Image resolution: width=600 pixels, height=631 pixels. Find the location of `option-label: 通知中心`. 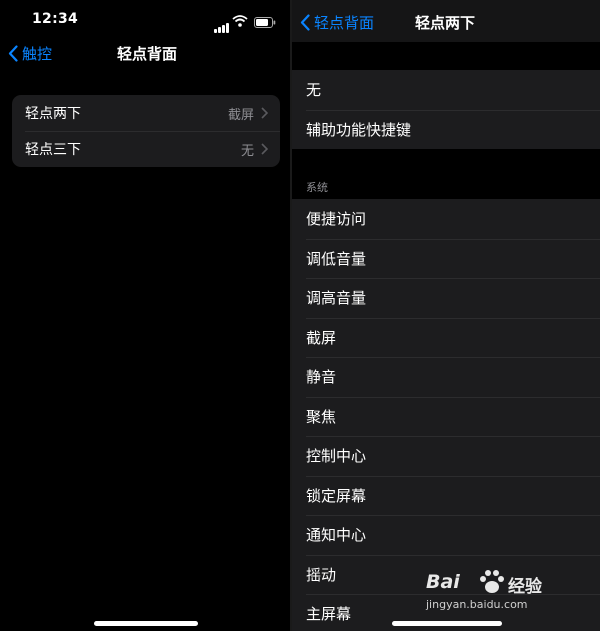

option-label: 通知中心 is located at coordinates (336, 535).